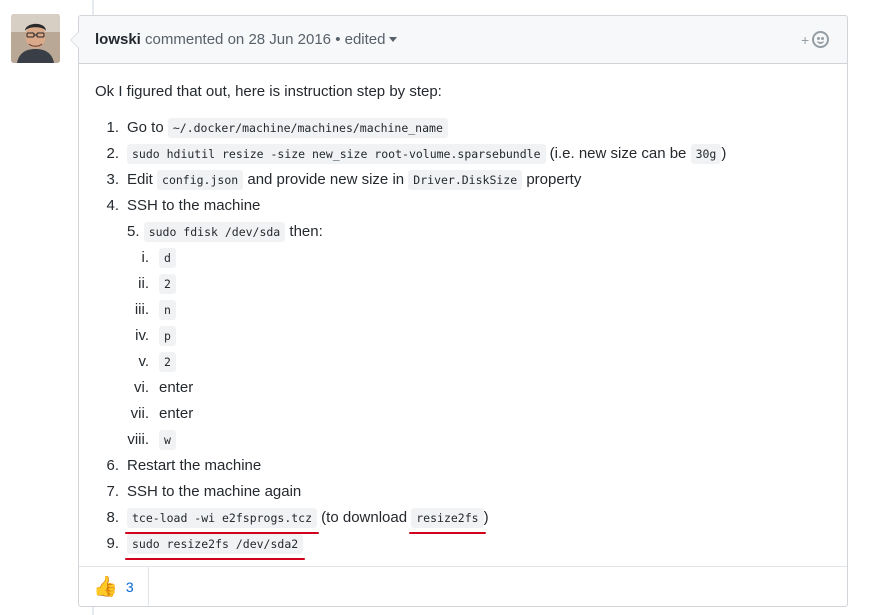 The width and height of the screenshot is (877, 615). What do you see at coordinates (447, 518) in the screenshot?
I see `code-snippet-highlighted: resize2fs` at bounding box center [447, 518].